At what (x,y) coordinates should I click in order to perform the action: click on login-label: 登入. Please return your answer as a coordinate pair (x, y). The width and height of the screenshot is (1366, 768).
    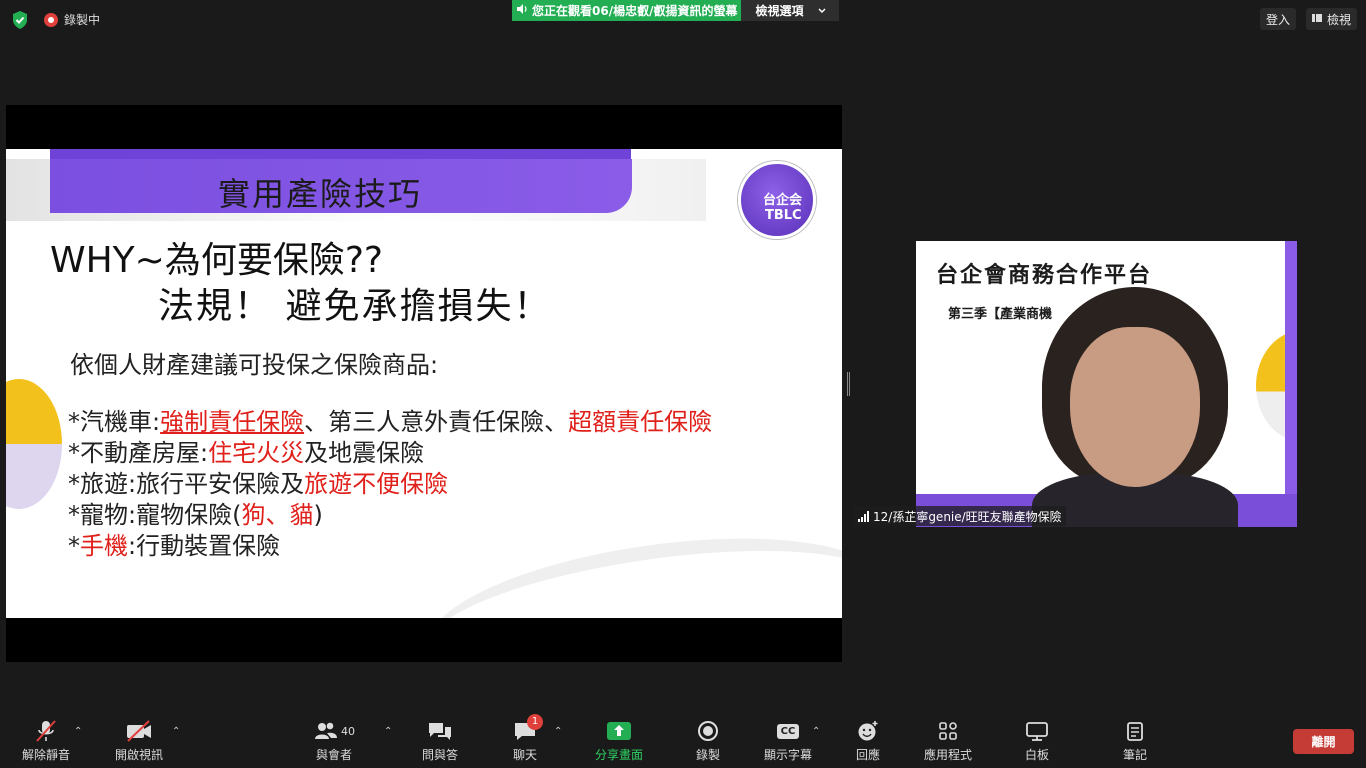
    Looking at the image, I should click on (1278, 19).